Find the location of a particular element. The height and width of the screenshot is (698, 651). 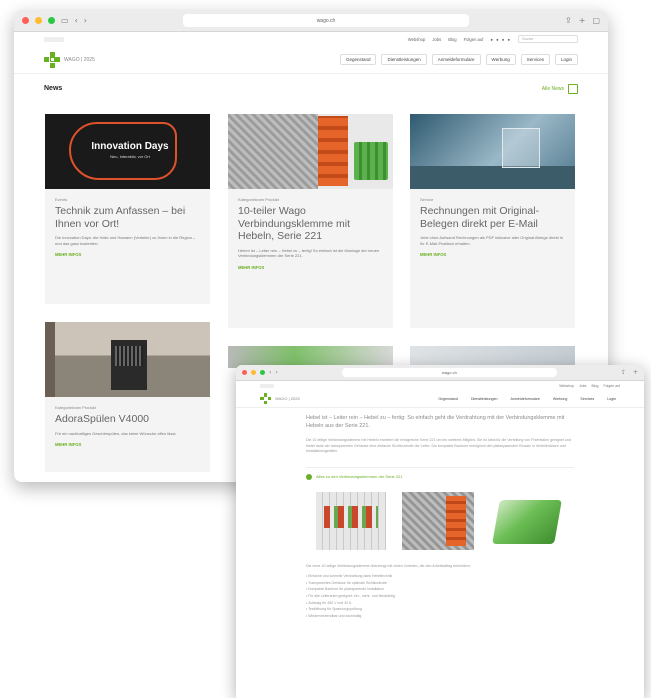

all-news-label: Alle News is located at coordinates (552, 88).